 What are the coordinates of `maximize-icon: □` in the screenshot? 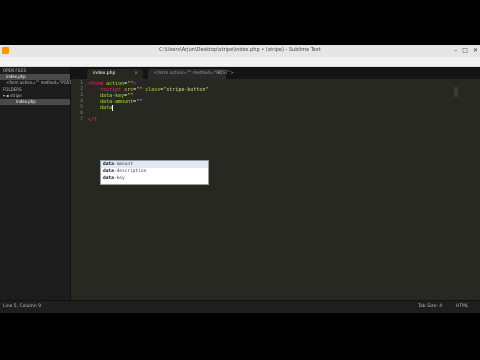 It's located at (465, 50).